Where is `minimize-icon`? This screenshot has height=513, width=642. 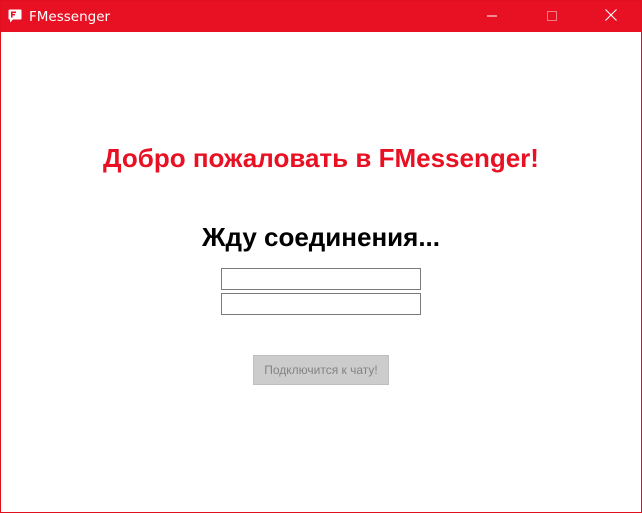
minimize-icon is located at coordinates (492, 17).